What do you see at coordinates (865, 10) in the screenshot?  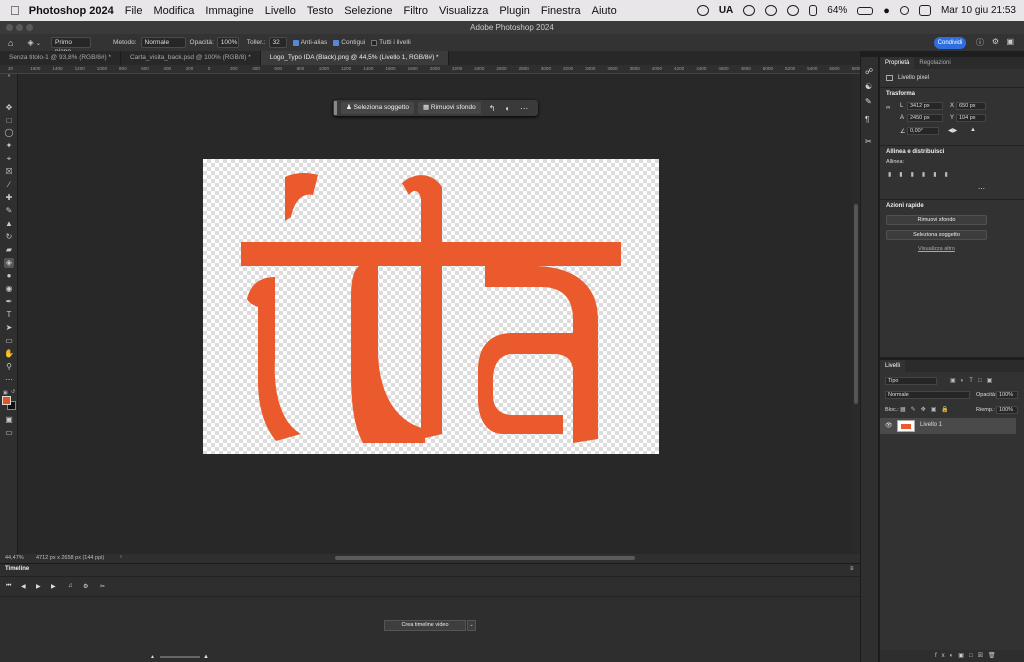 I see `battery-icon` at bounding box center [865, 10].